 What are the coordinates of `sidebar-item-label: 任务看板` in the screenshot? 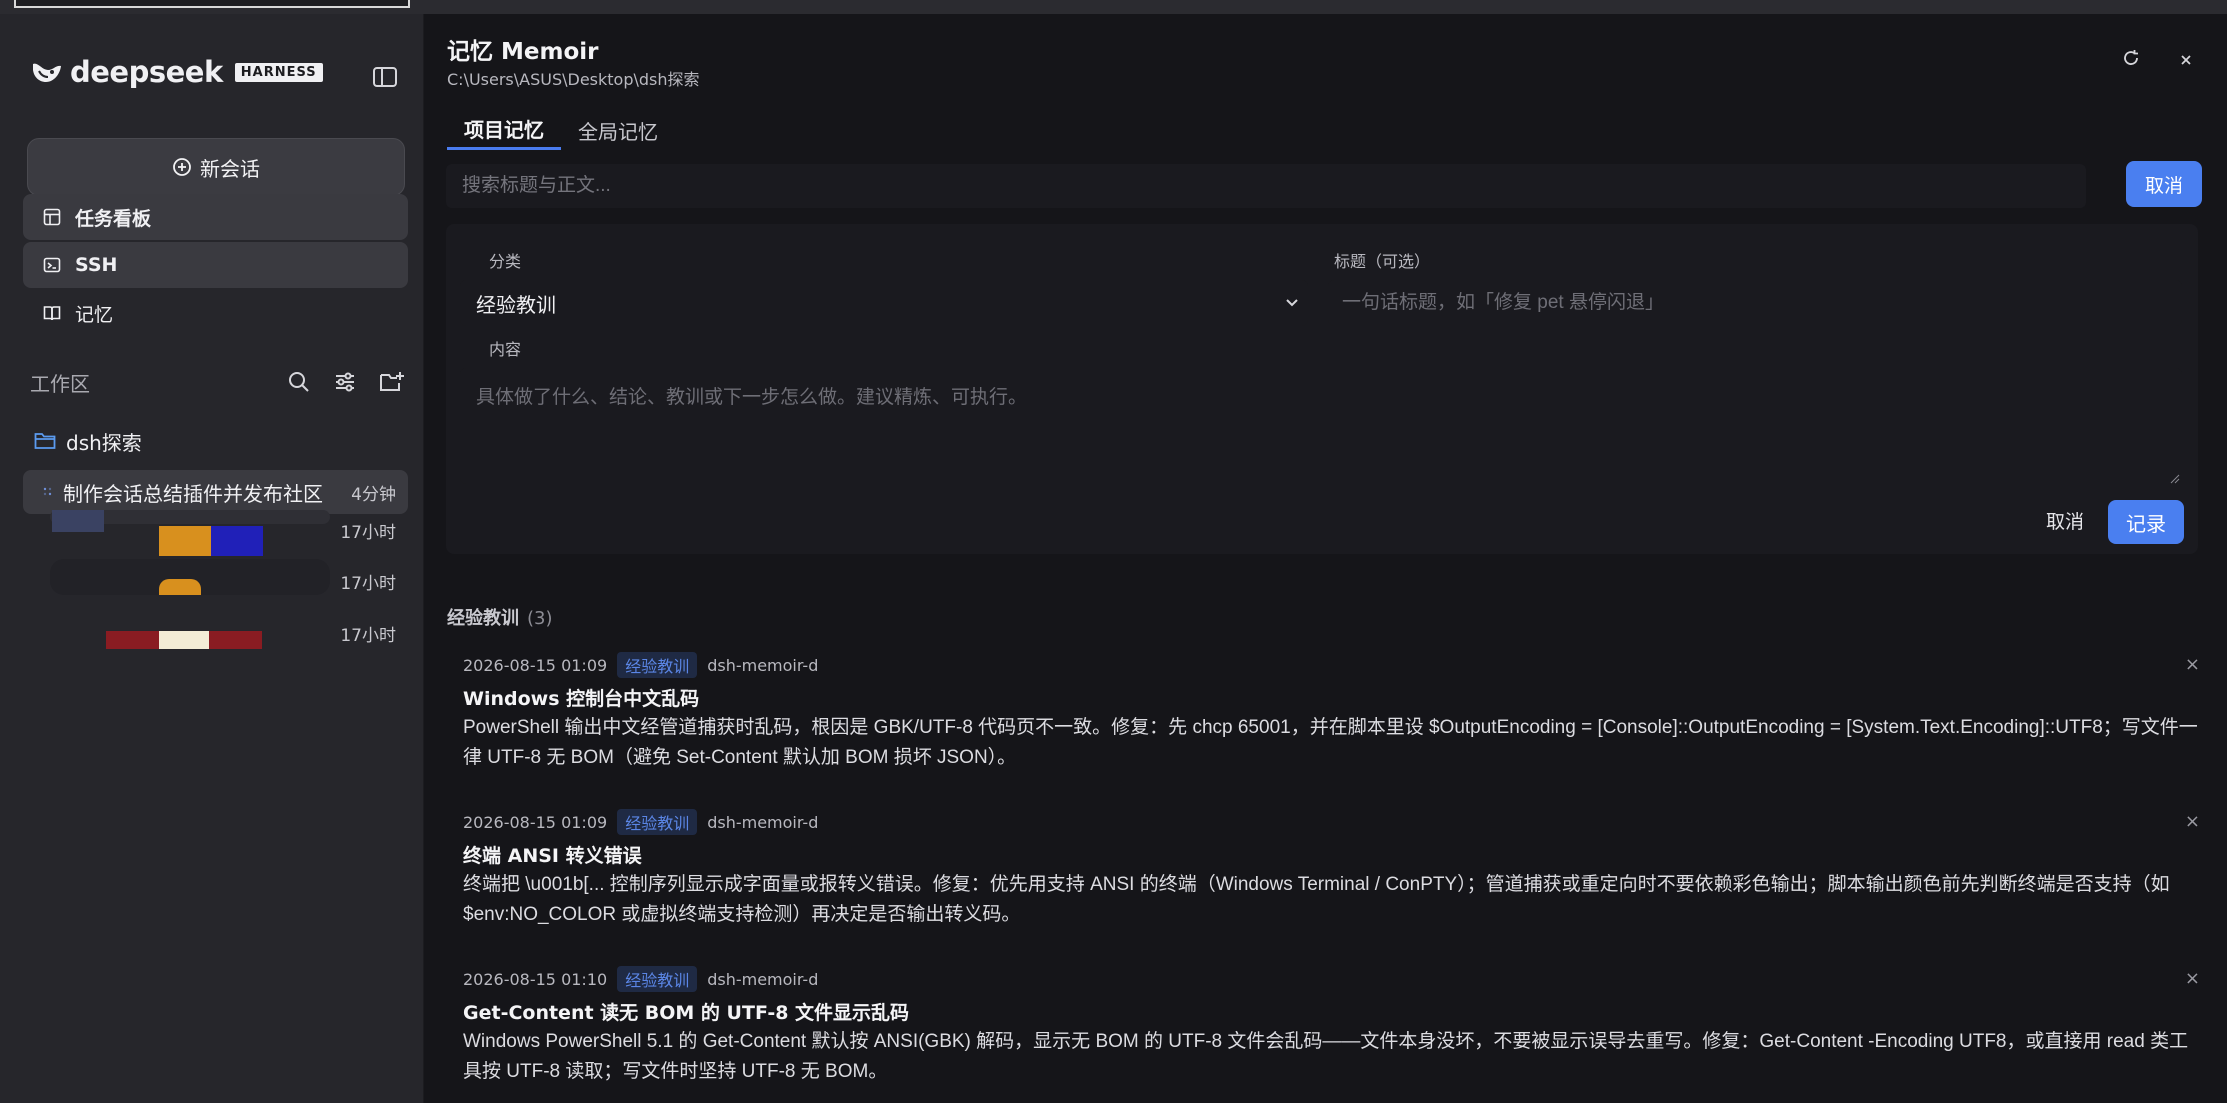 It's located at (113, 218).